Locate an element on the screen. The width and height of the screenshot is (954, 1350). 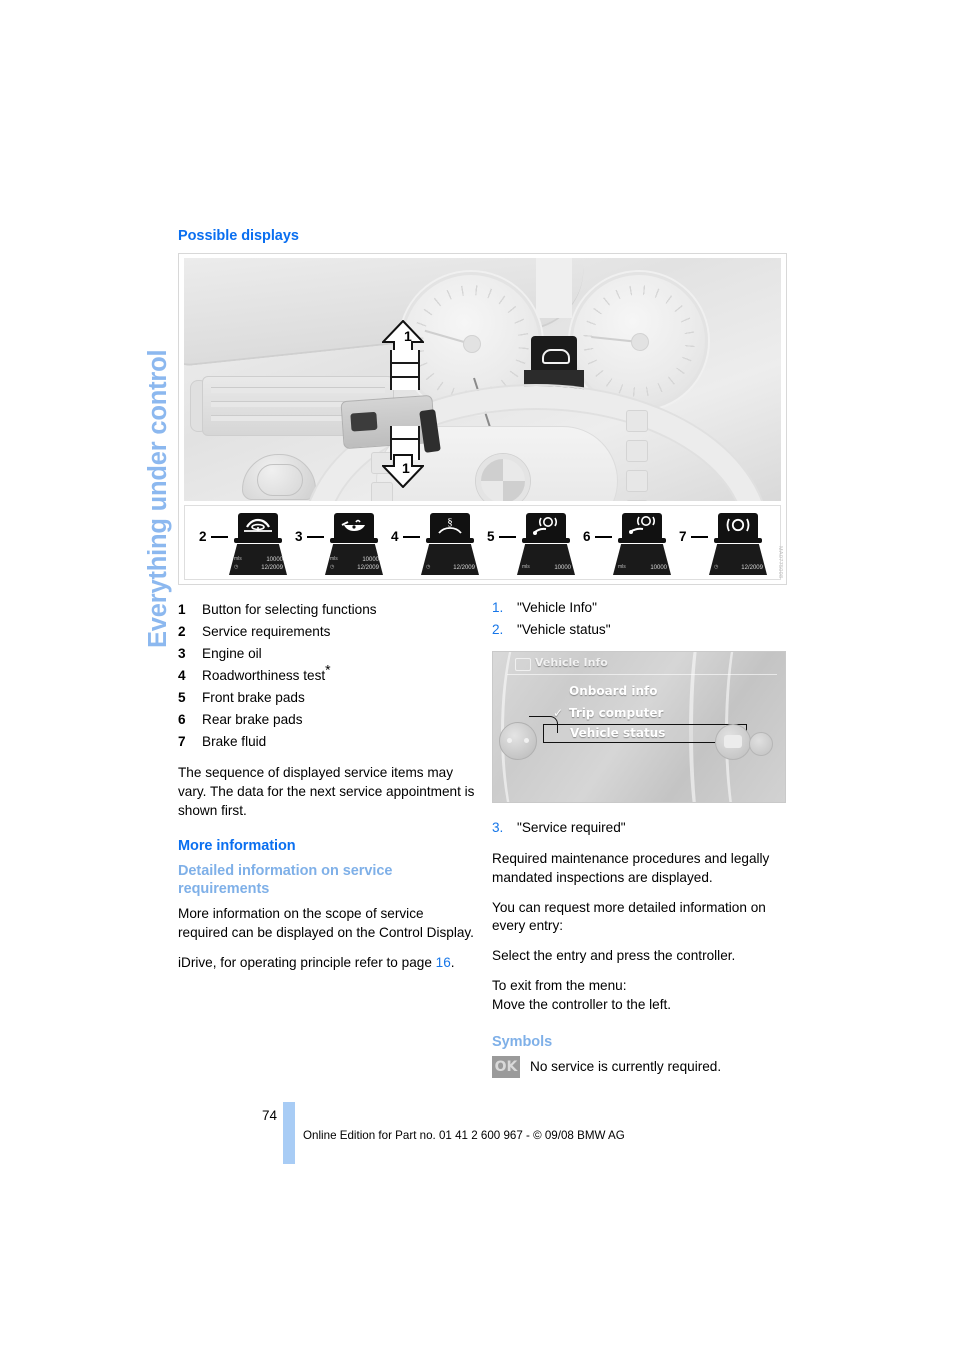
idrive-menu-item-label: Onboard info is located at coordinates (613, 691).